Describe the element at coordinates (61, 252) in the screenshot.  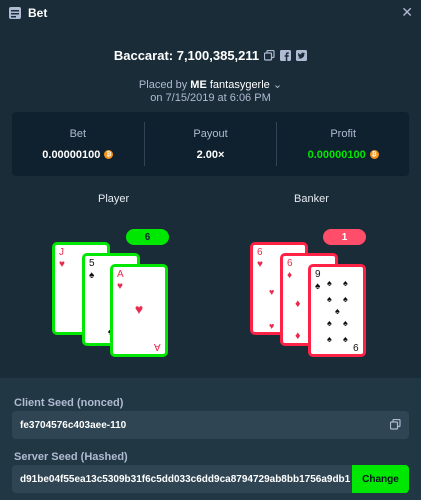
I see `card-rank: J` at that location.